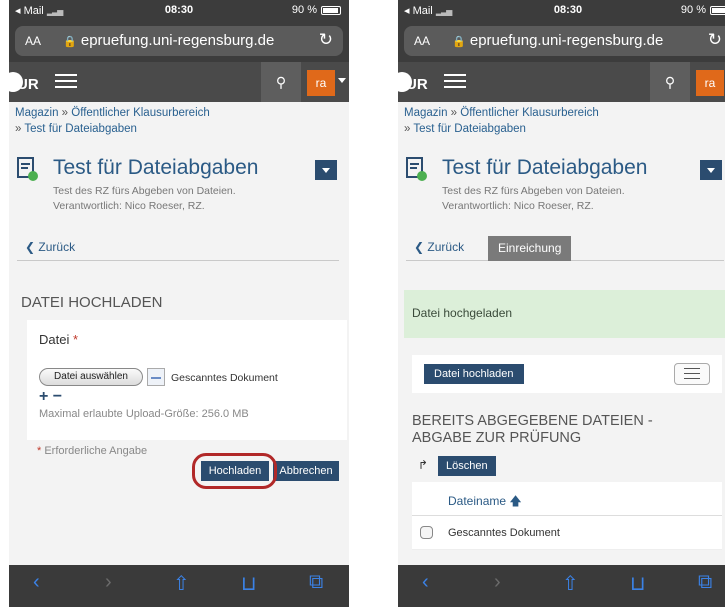 The image size is (725, 607). Describe the element at coordinates (342, 80) in the screenshot. I see `chevron-down-icon` at that location.